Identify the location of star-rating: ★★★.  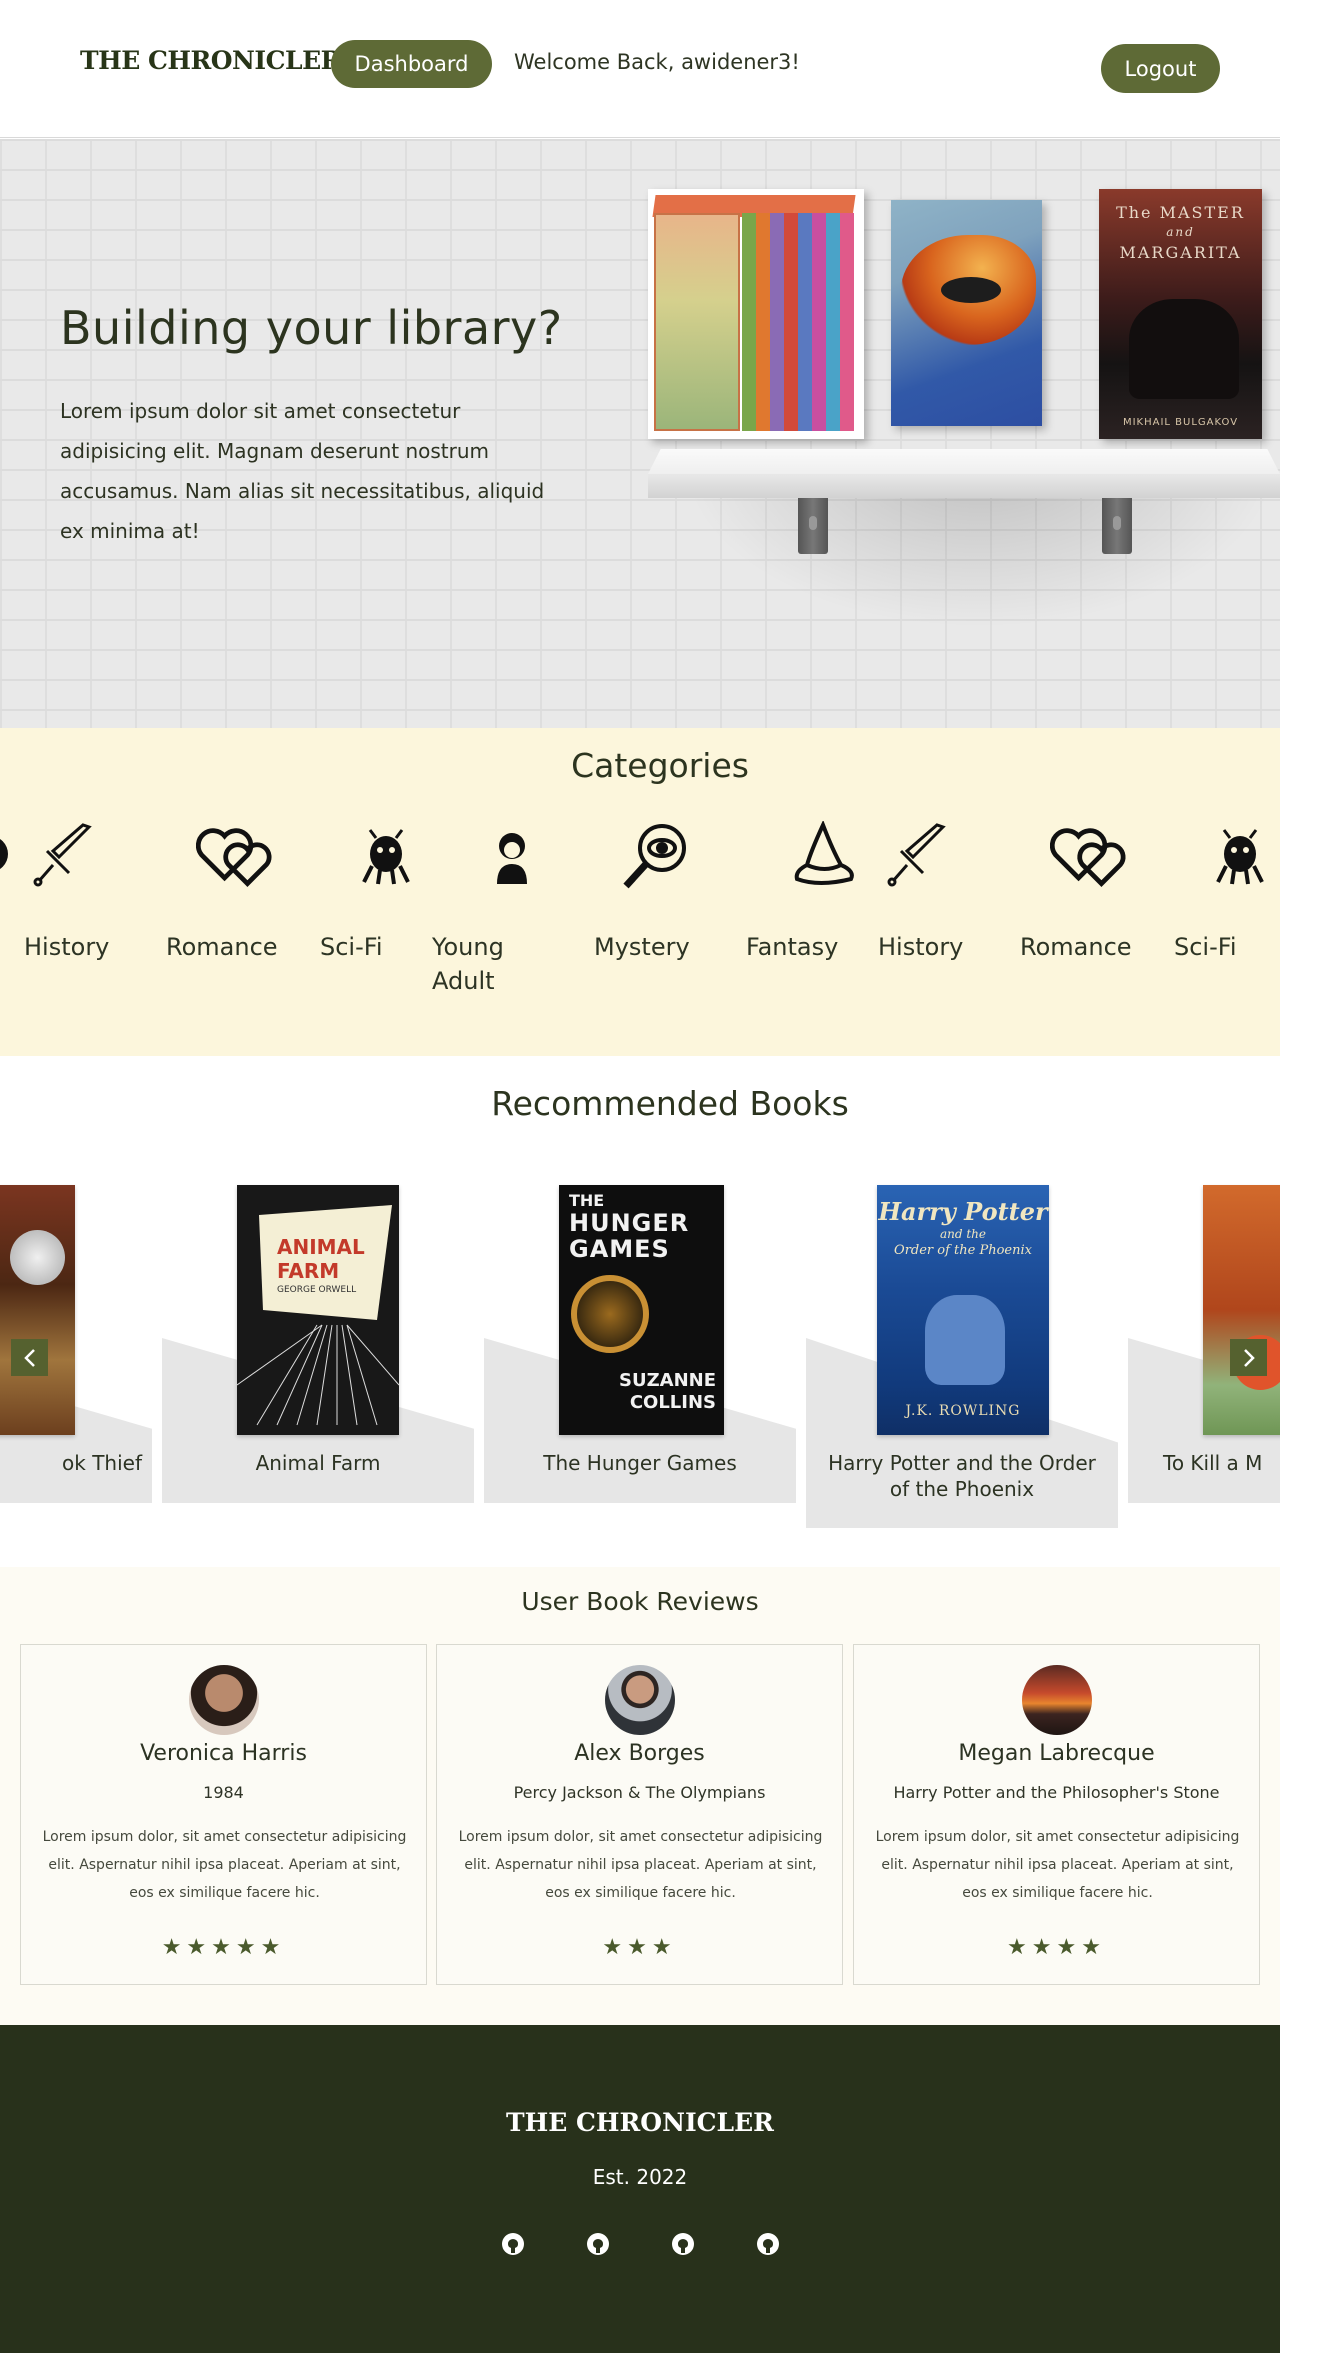
(639, 1947).